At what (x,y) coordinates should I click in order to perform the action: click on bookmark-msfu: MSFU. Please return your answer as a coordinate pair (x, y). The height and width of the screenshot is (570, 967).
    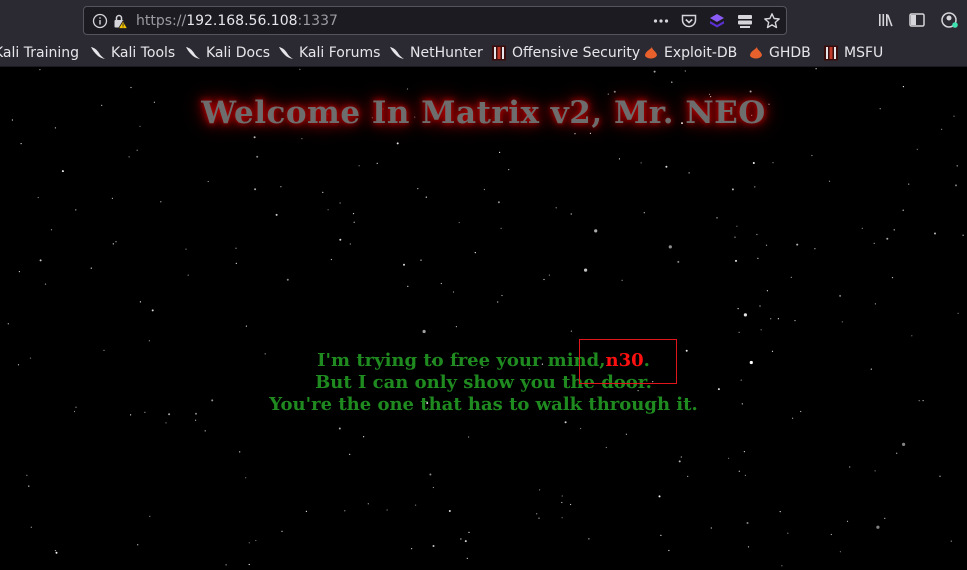
    Looking at the image, I should click on (853, 53).